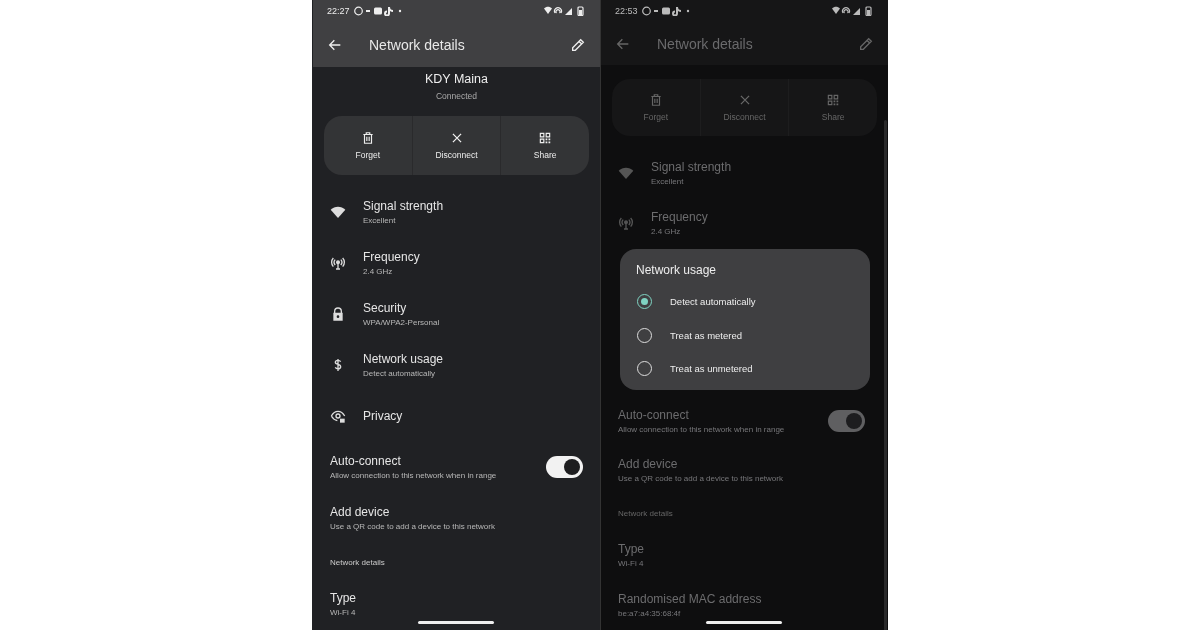 Image resolution: width=1200 pixels, height=630 pixels. What do you see at coordinates (456, 96) in the screenshot?
I see `connection-status: Connected` at bounding box center [456, 96].